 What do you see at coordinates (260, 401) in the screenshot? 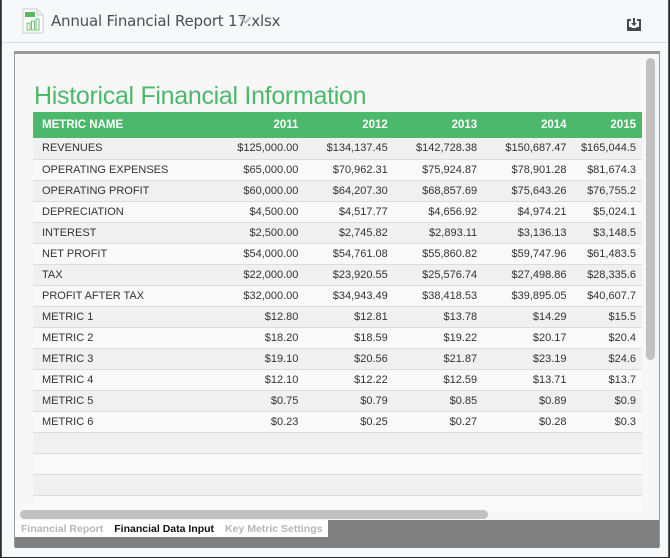
I see `value-cell: $0.75` at bounding box center [260, 401].